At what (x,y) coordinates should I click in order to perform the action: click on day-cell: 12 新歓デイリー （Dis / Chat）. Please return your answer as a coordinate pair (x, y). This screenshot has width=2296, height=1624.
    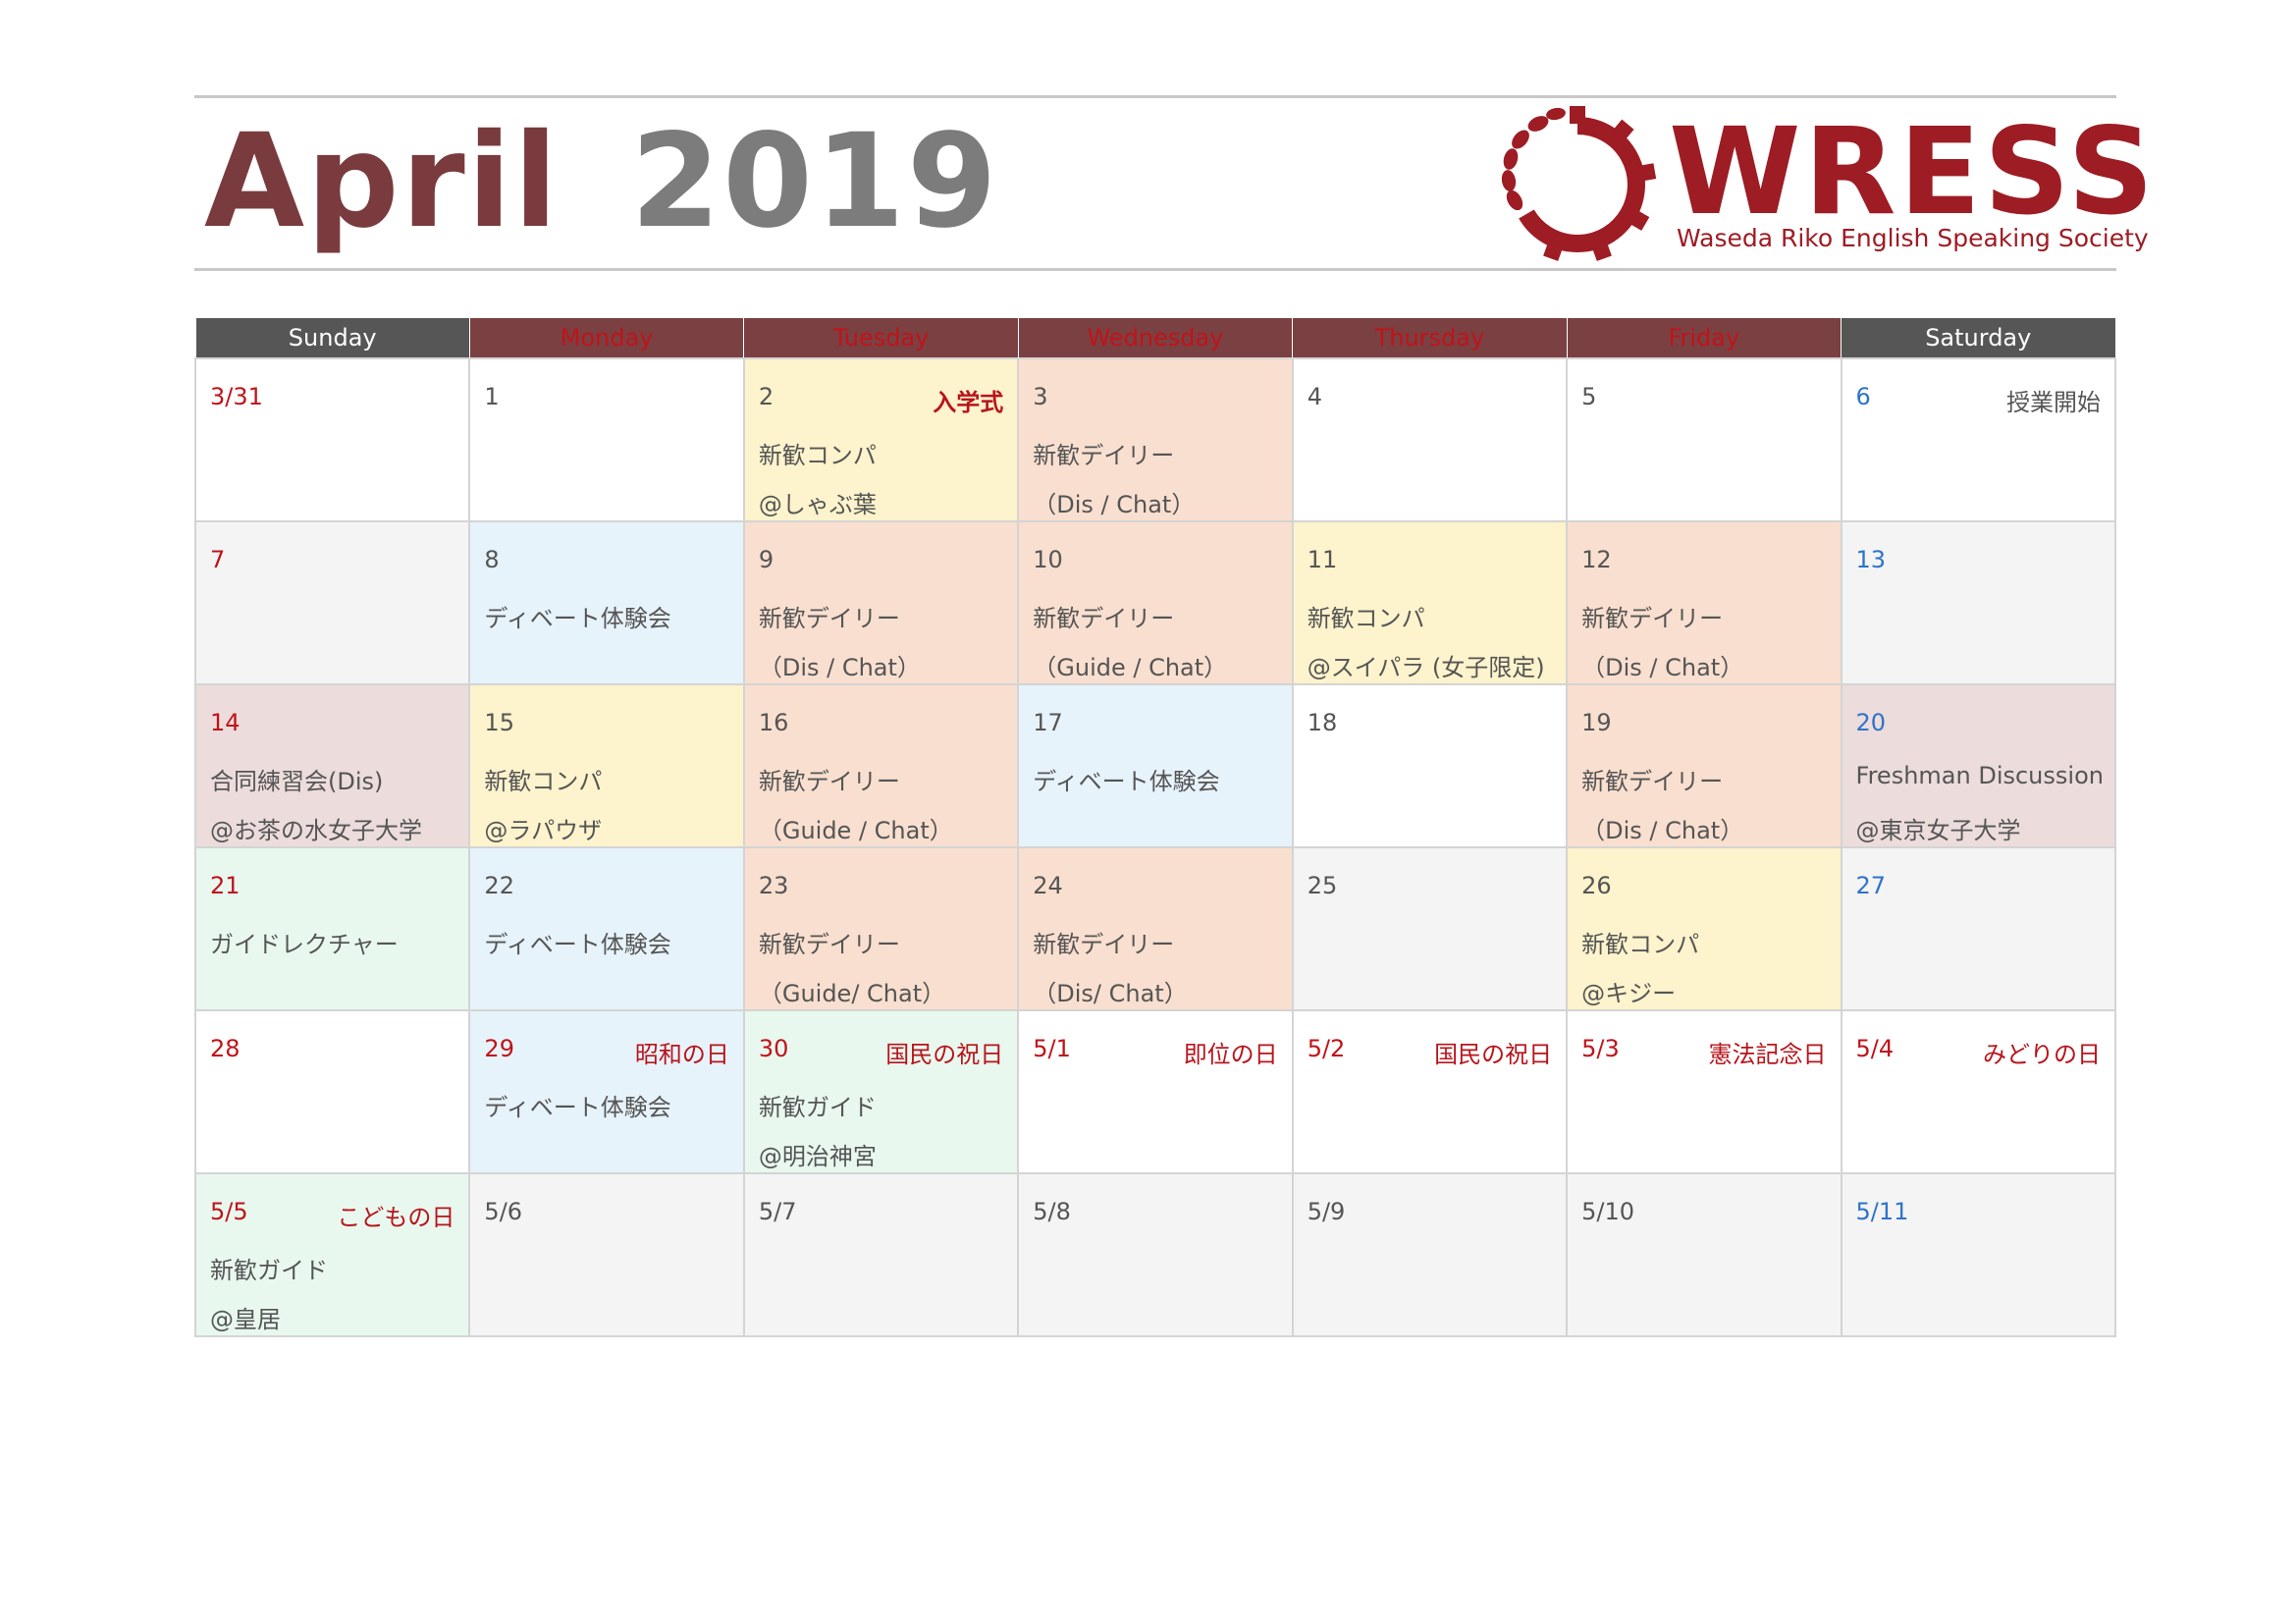
    Looking at the image, I should click on (1704, 602).